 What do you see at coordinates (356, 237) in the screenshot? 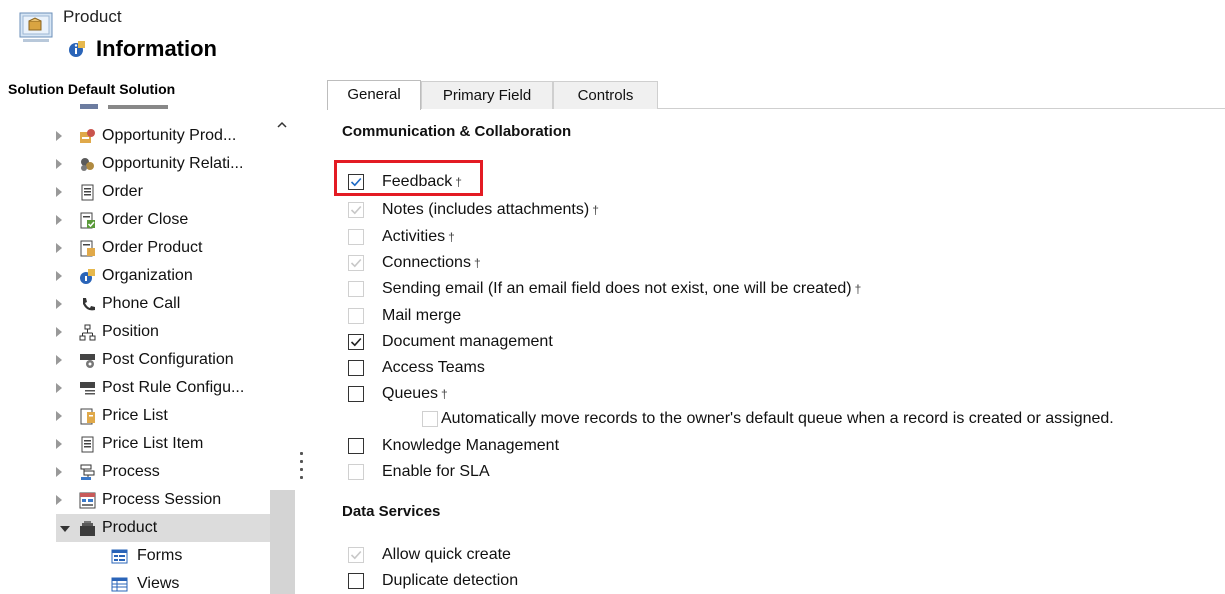
I see `activities-checkbox` at bounding box center [356, 237].